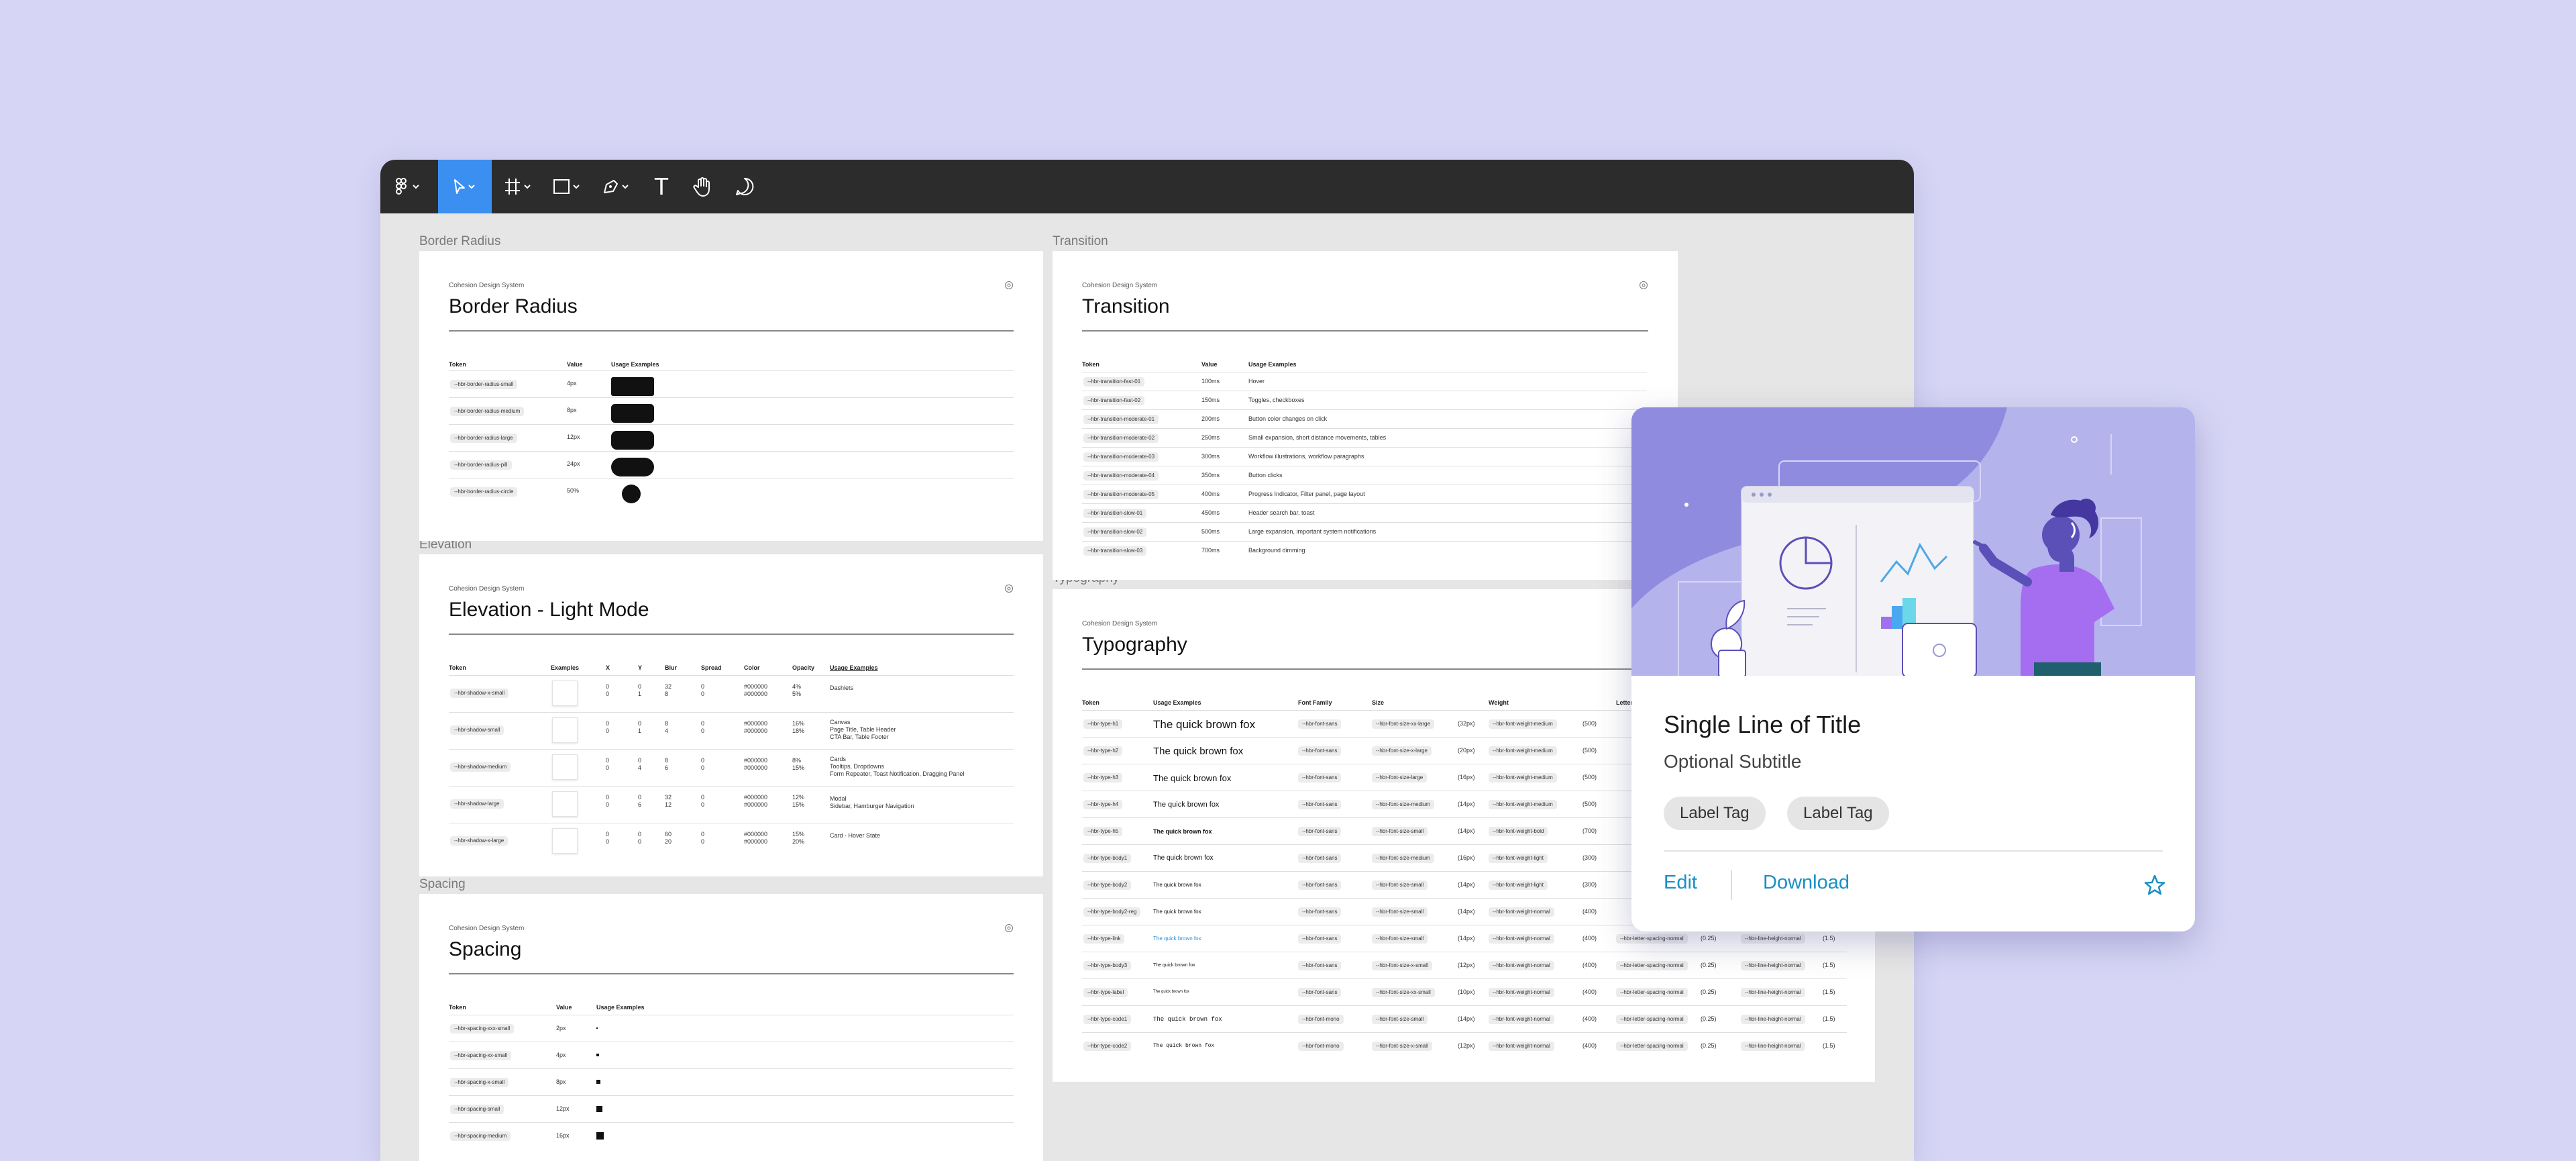 The width and height of the screenshot is (2576, 1161). I want to click on cursor-icon, so click(464, 186).